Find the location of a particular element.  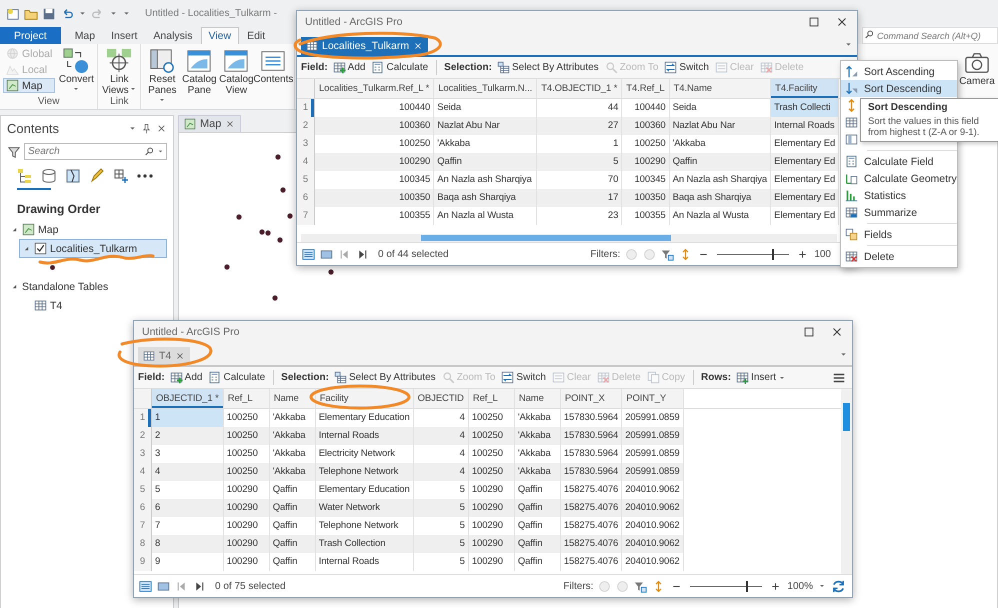

ribbon-tab: Insert is located at coordinates (124, 35).